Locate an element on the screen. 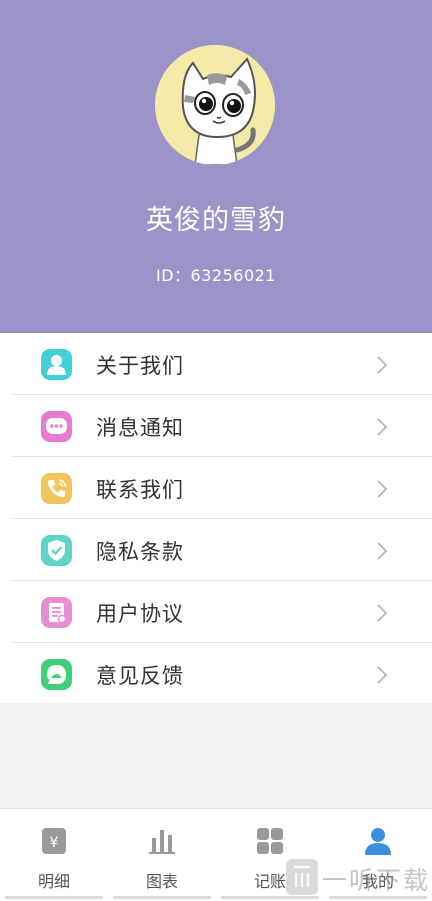 This screenshot has width=432, height=901. tab-charts: 图表 is located at coordinates (162, 855).